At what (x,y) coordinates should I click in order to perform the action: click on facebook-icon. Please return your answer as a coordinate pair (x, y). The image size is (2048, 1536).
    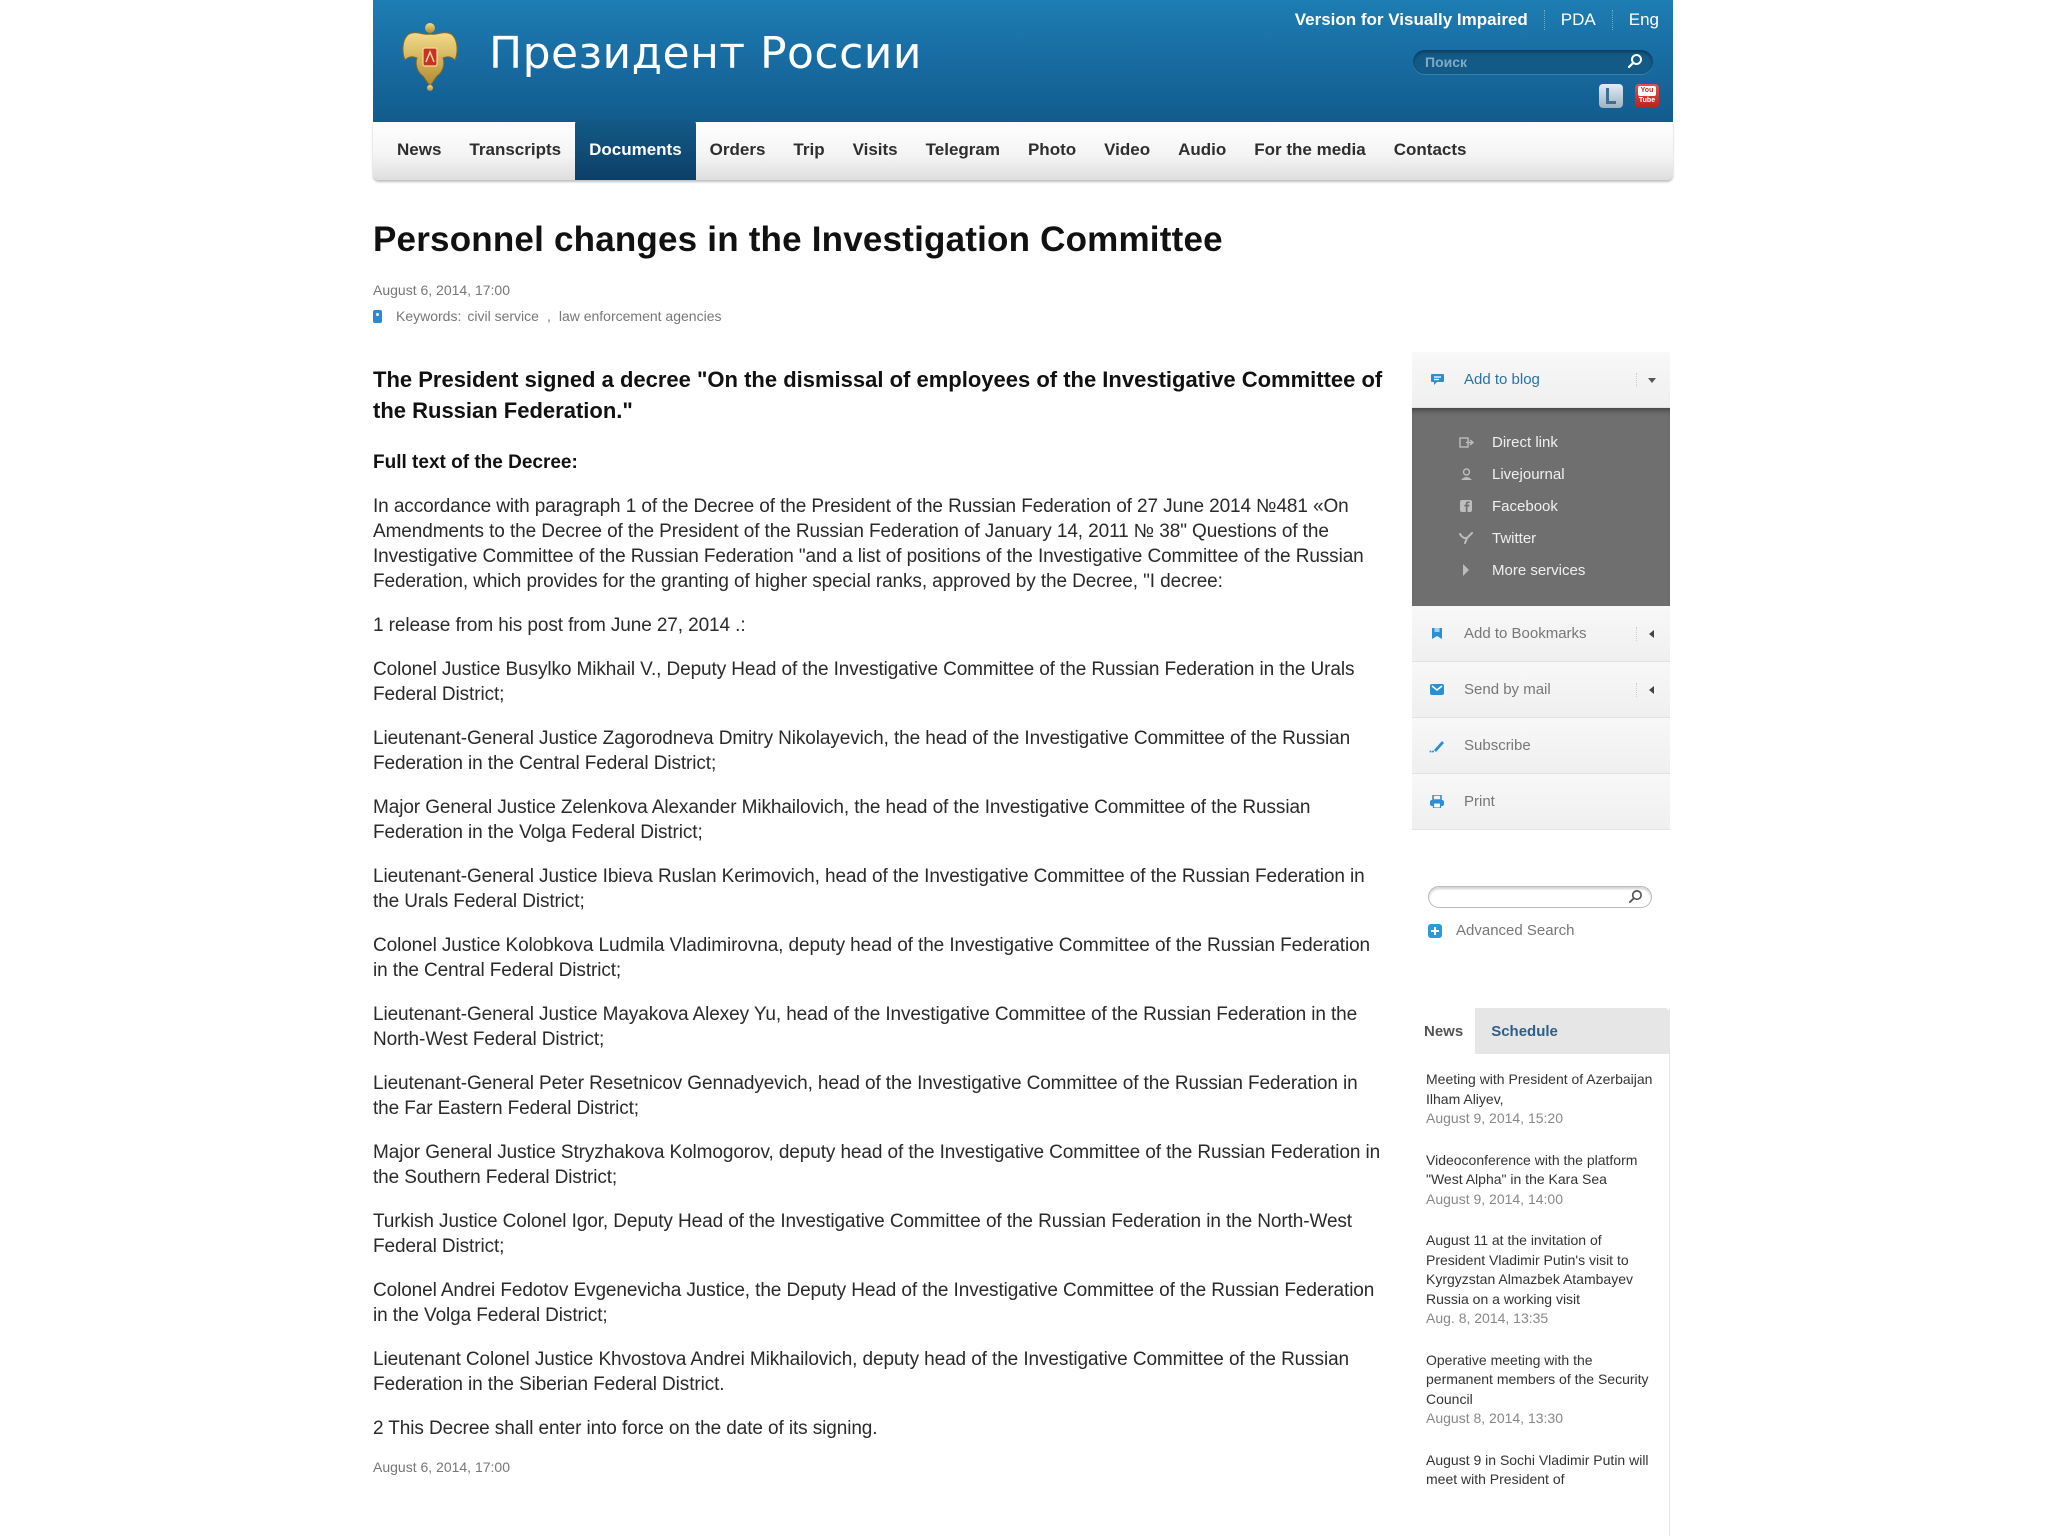
    Looking at the image, I should click on (1466, 506).